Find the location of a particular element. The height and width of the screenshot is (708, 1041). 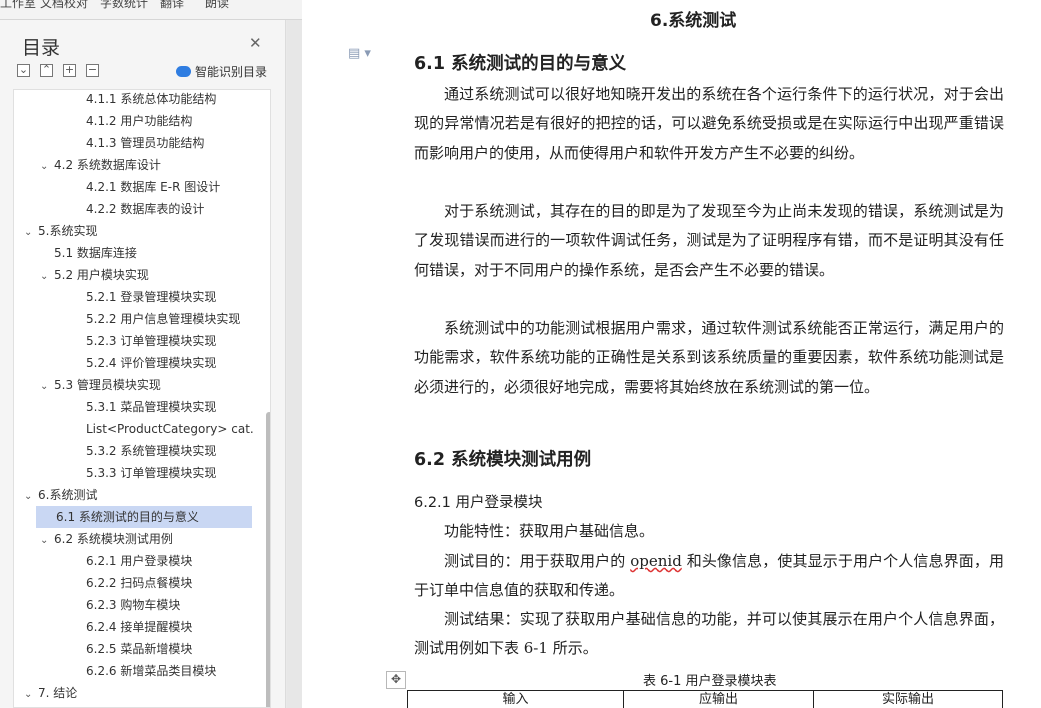

table-move-icon: ✥ is located at coordinates (396, 680).